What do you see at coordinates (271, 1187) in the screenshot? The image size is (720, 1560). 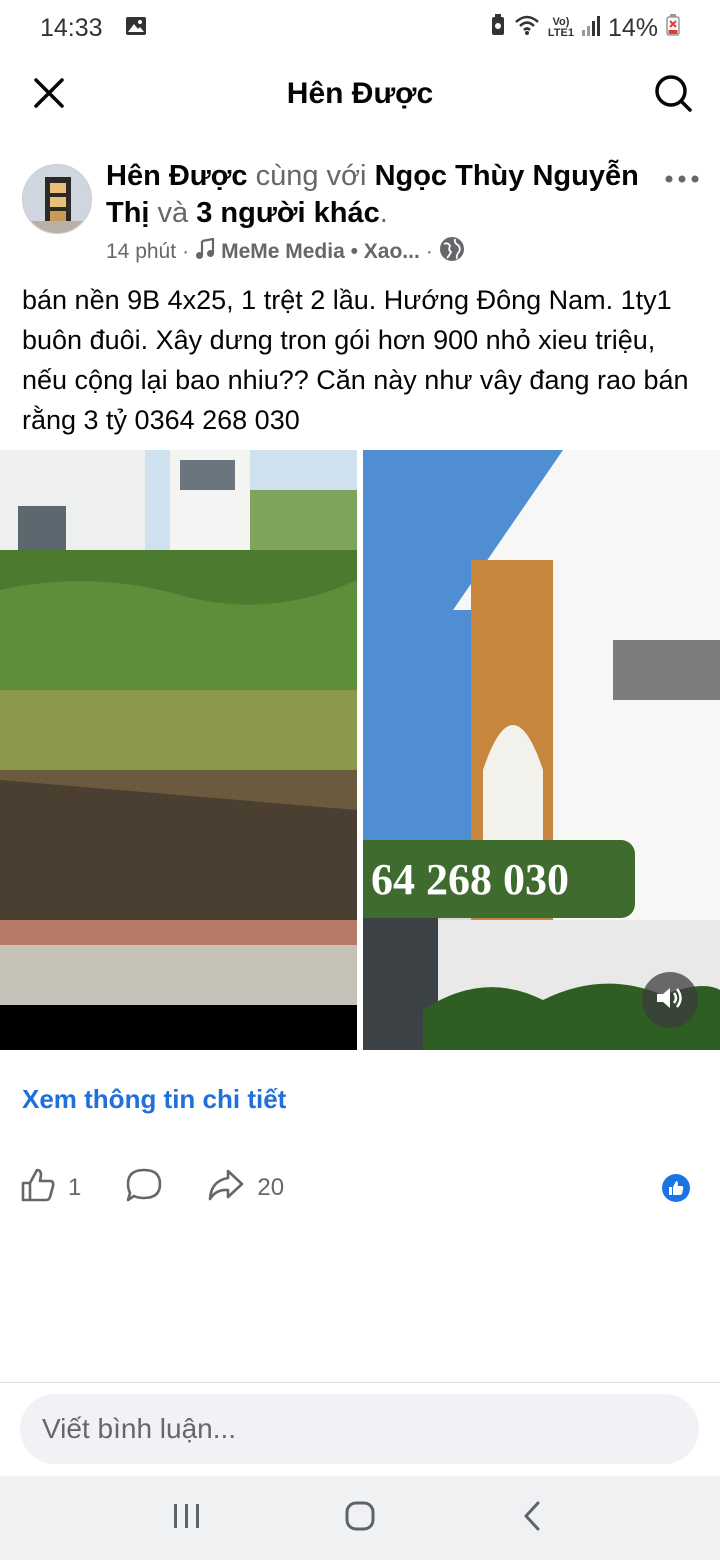 I see `share-count: 20` at bounding box center [271, 1187].